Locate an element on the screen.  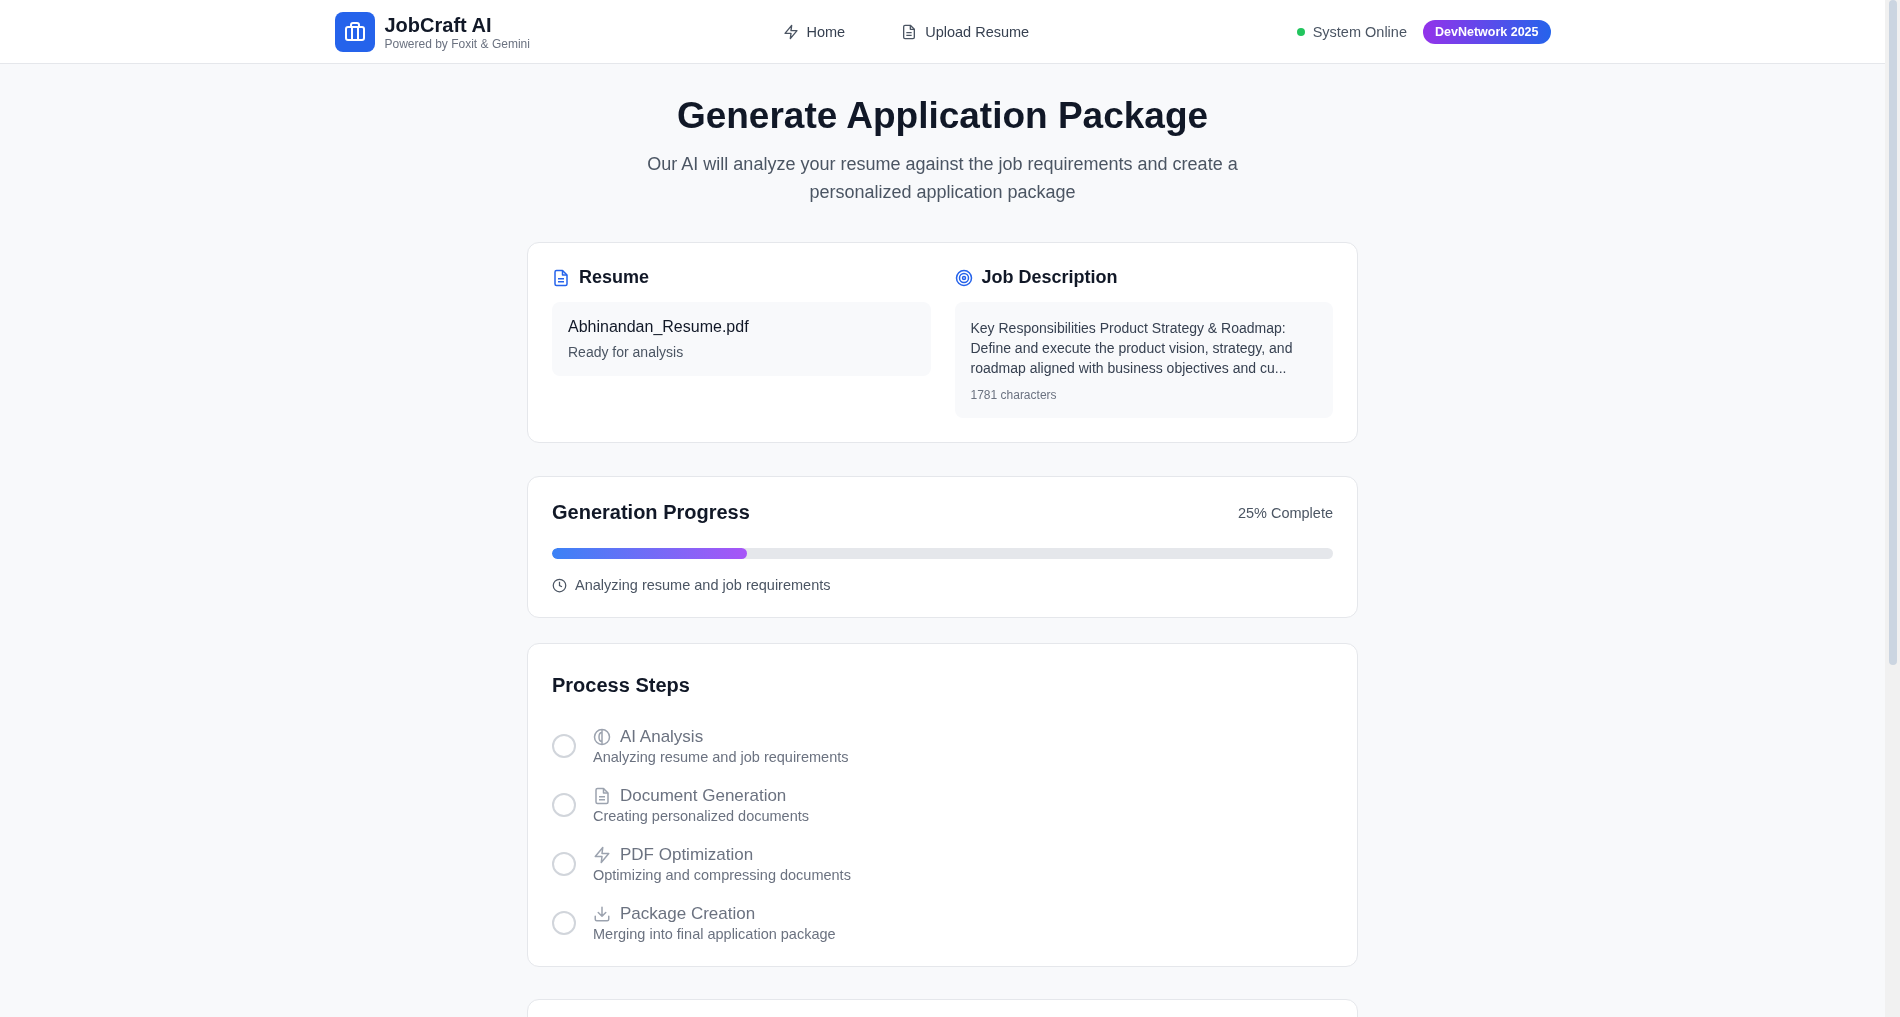
character-count: 1781 characters is located at coordinates (1014, 395).